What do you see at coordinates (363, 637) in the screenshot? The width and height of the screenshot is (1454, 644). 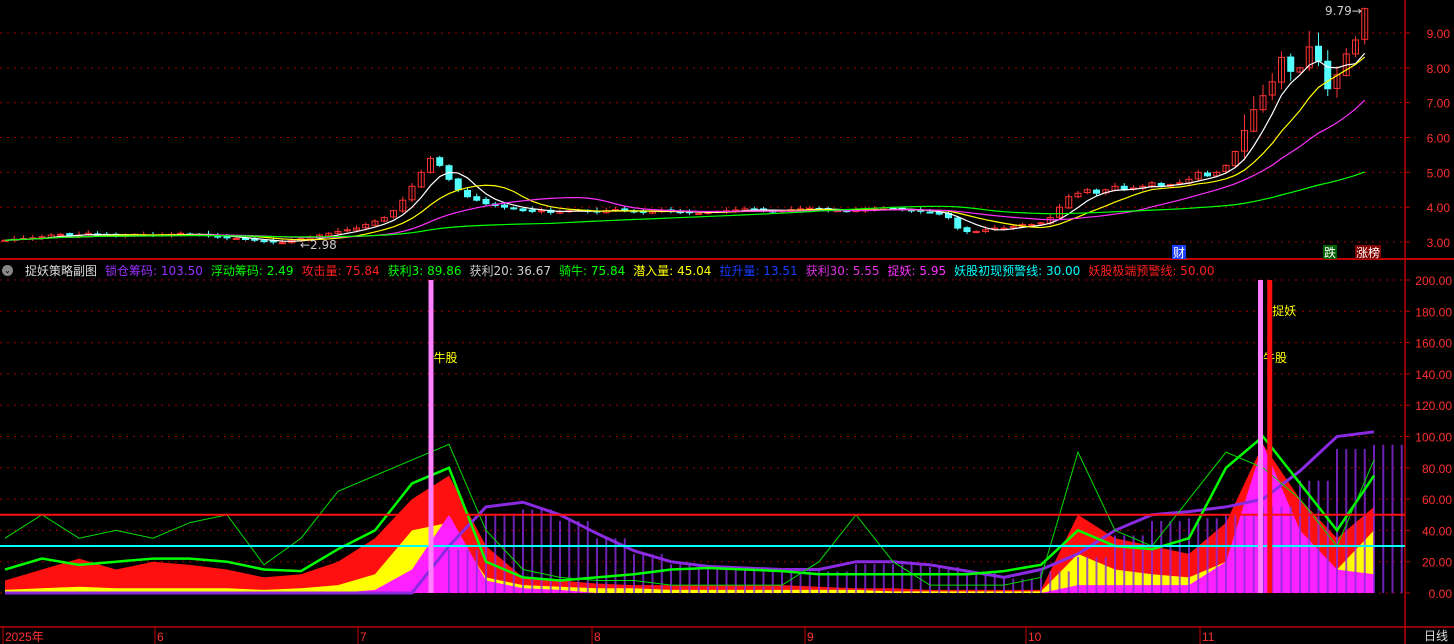 I see `date-tick-label: 7` at bounding box center [363, 637].